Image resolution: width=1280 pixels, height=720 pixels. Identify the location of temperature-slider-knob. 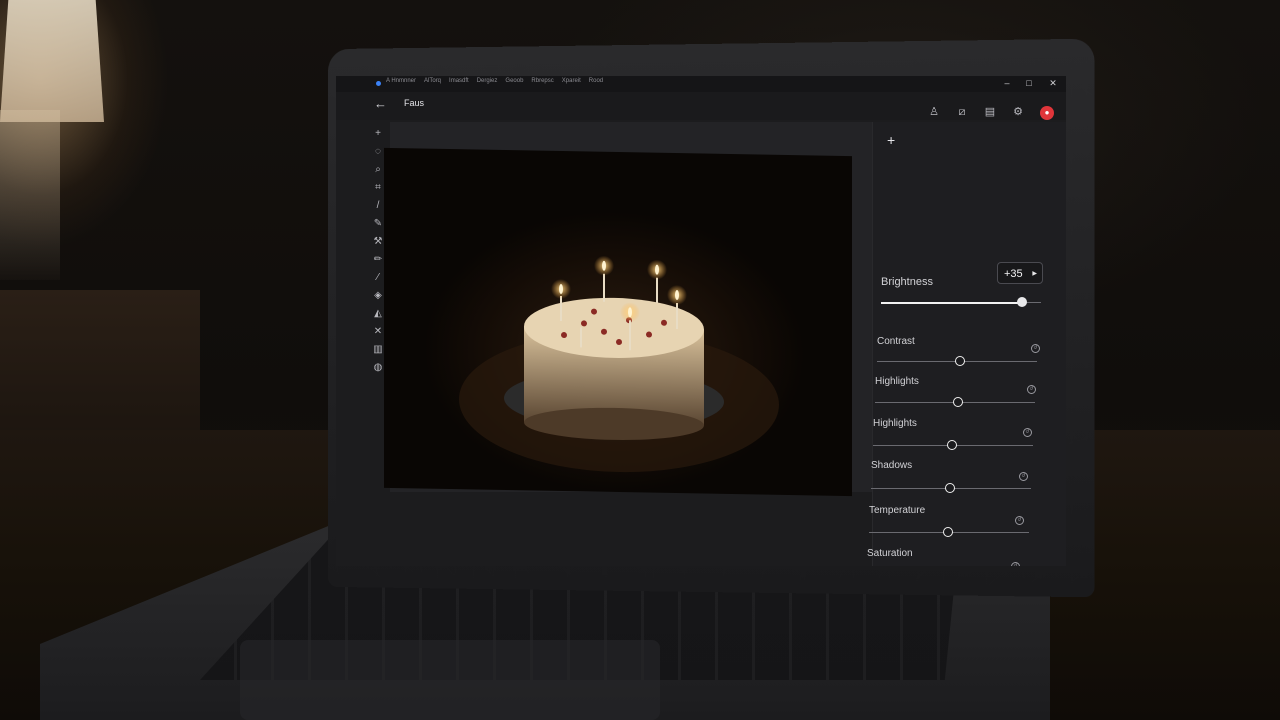
(948, 532).